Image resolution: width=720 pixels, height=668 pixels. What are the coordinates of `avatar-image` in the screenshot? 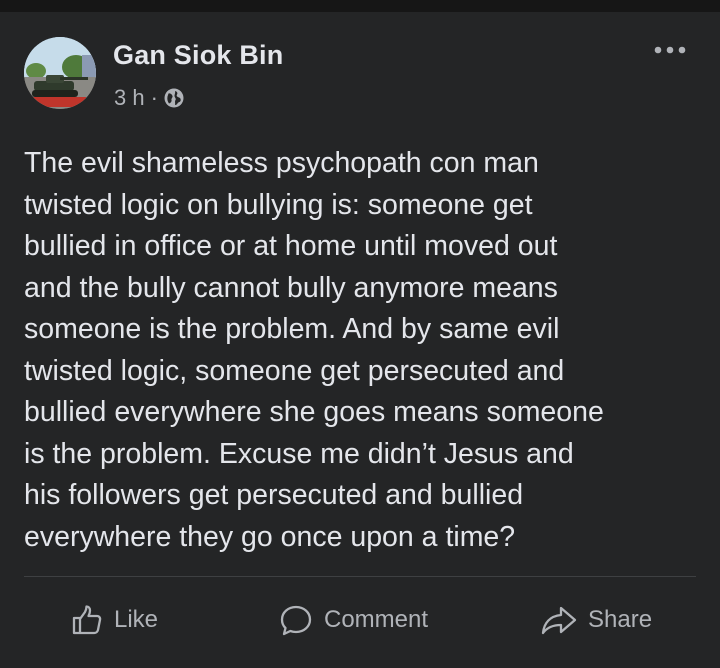 It's located at (60, 73).